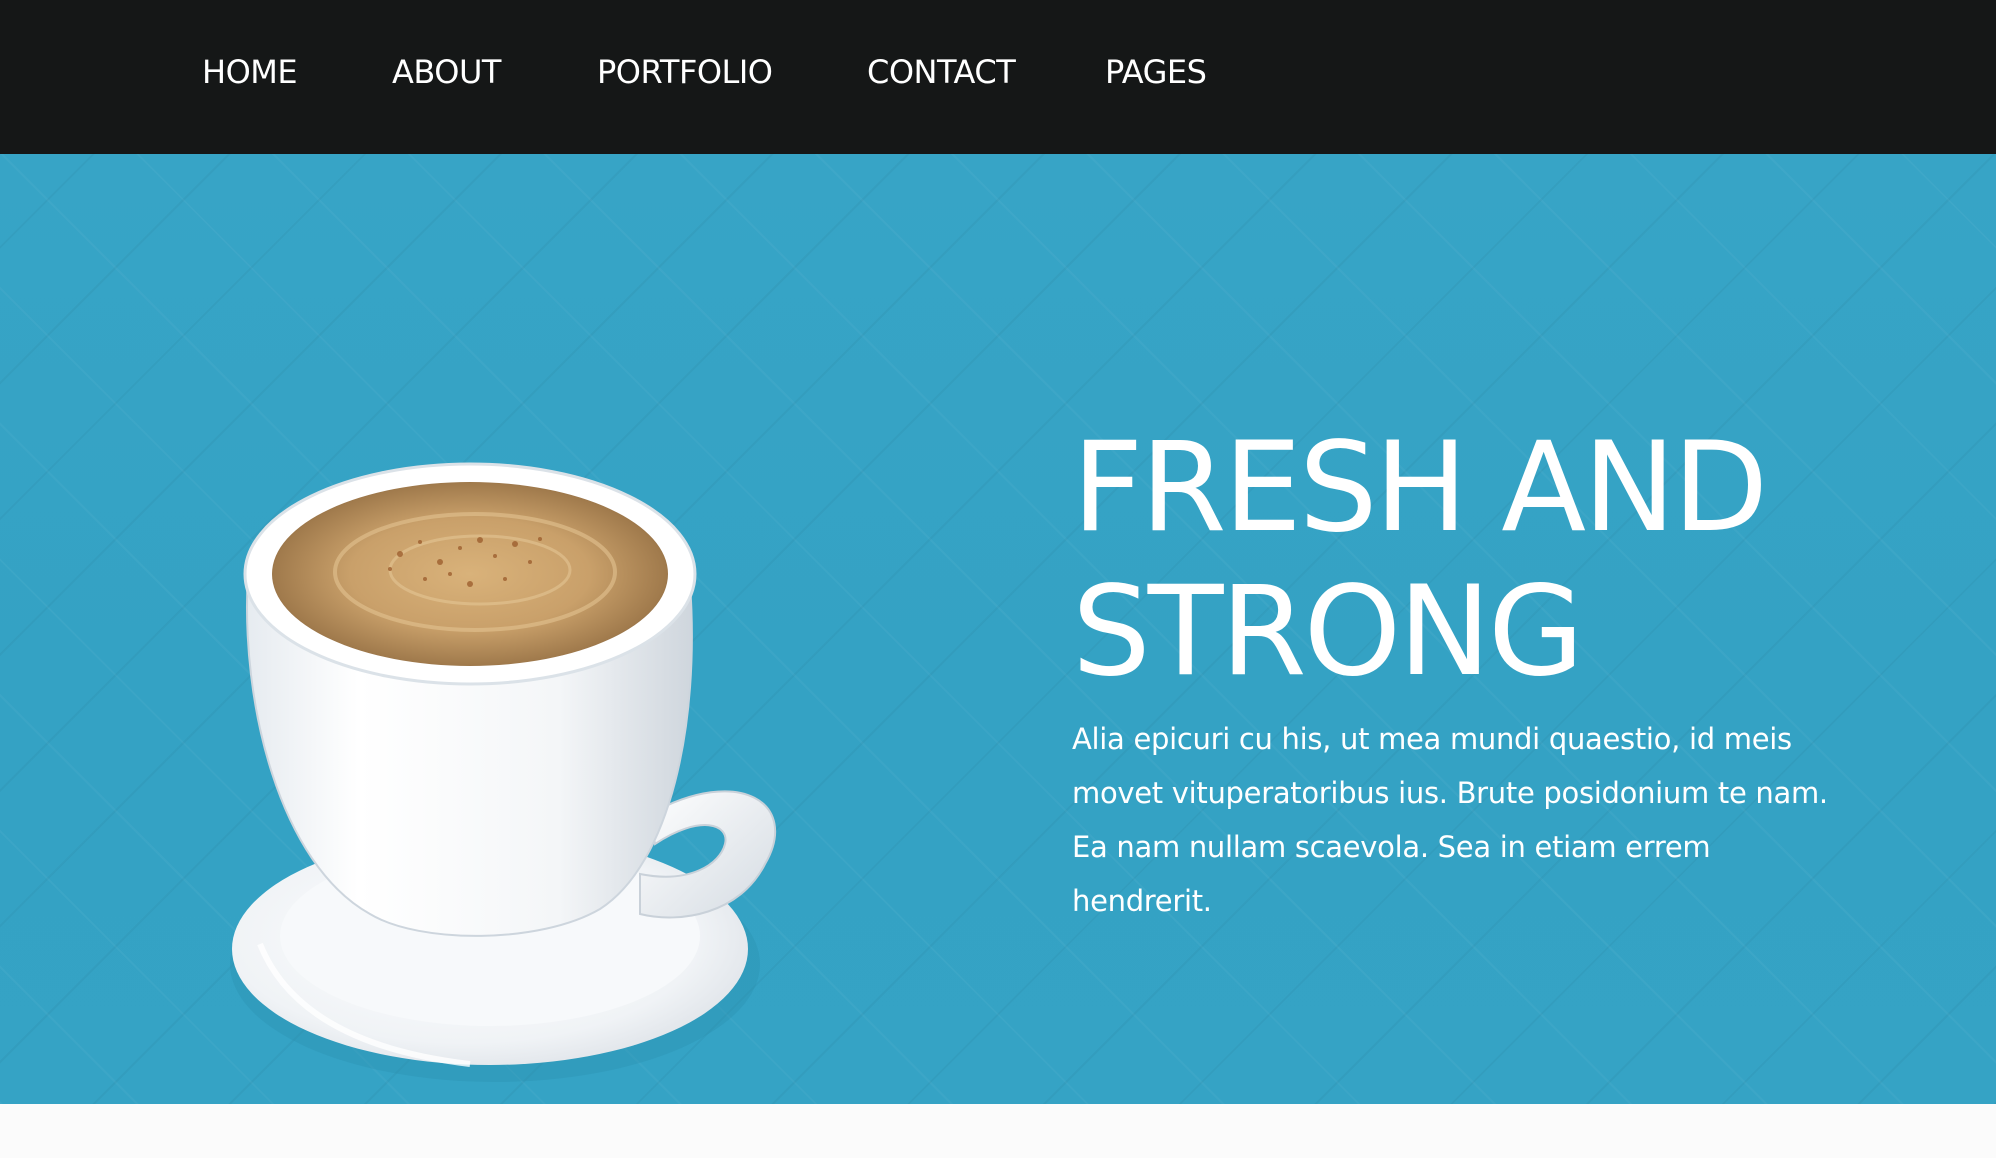 The width and height of the screenshot is (1996, 1158). Describe the element at coordinates (446, 72) in the screenshot. I see `nav-item-about: ABOUT` at that location.